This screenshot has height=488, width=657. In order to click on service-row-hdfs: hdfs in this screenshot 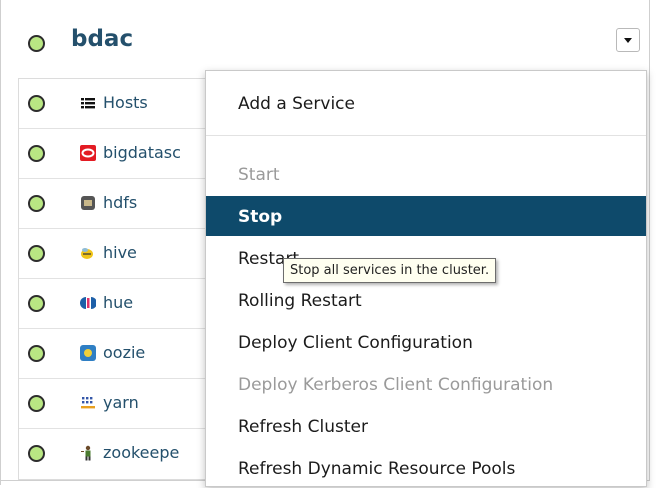, I will do `click(119, 204)`.